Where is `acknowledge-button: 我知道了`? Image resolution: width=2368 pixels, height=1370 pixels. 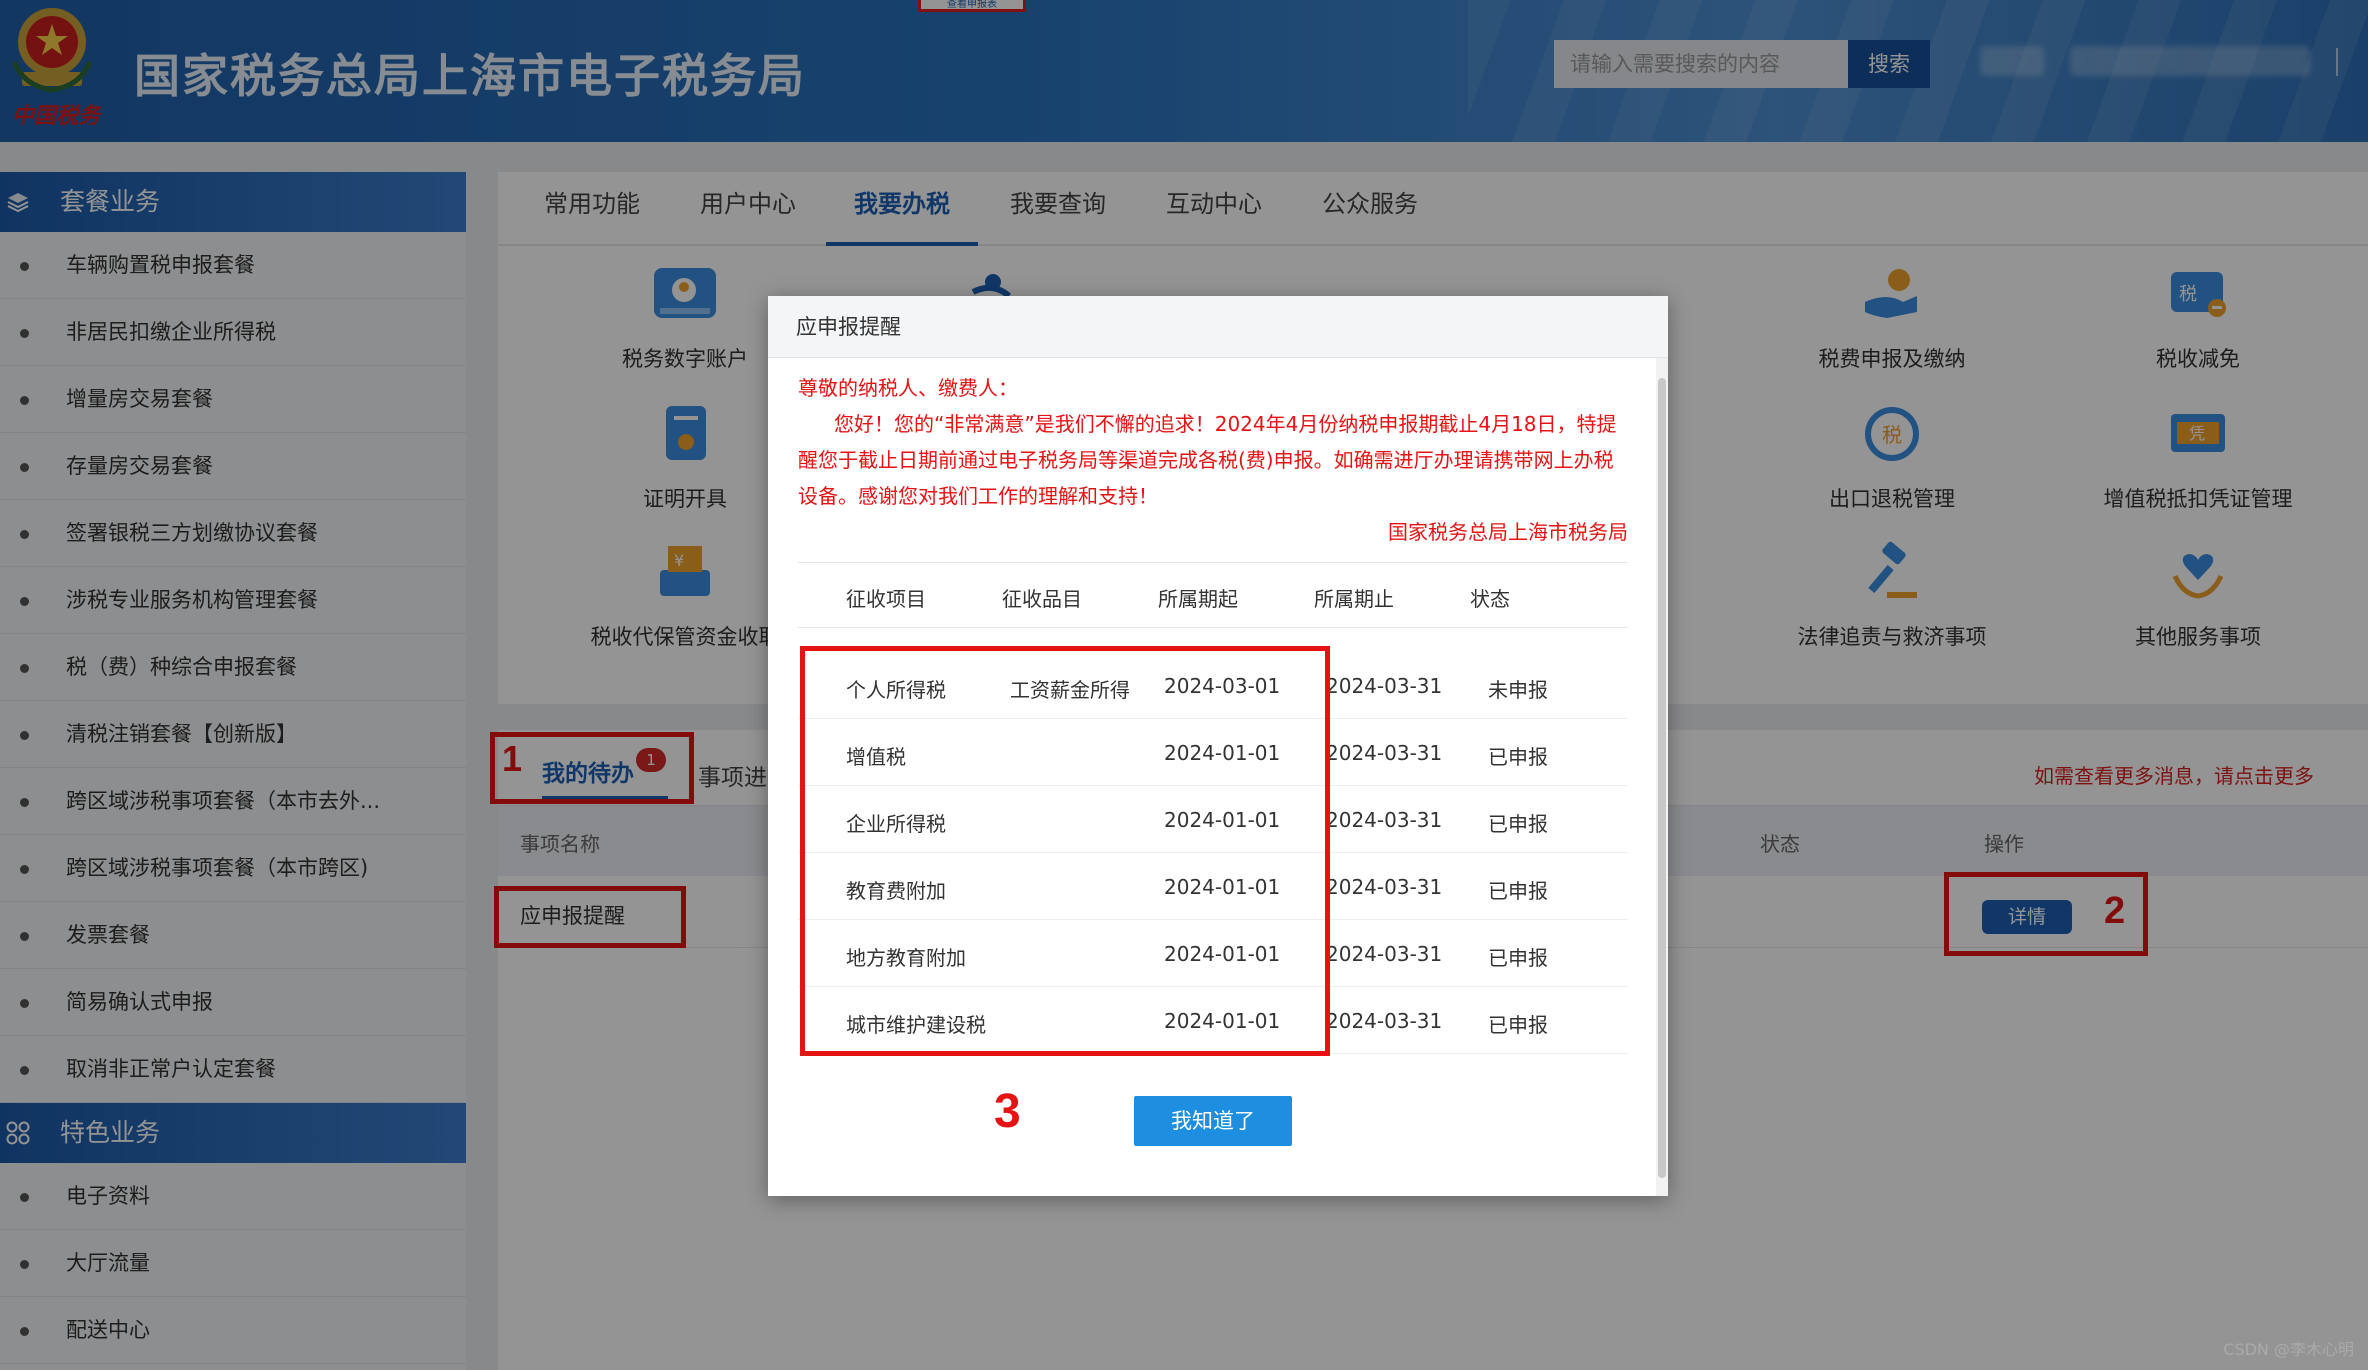
acknowledge-button: 我知道了 is located at coordinates (1213, 1121).